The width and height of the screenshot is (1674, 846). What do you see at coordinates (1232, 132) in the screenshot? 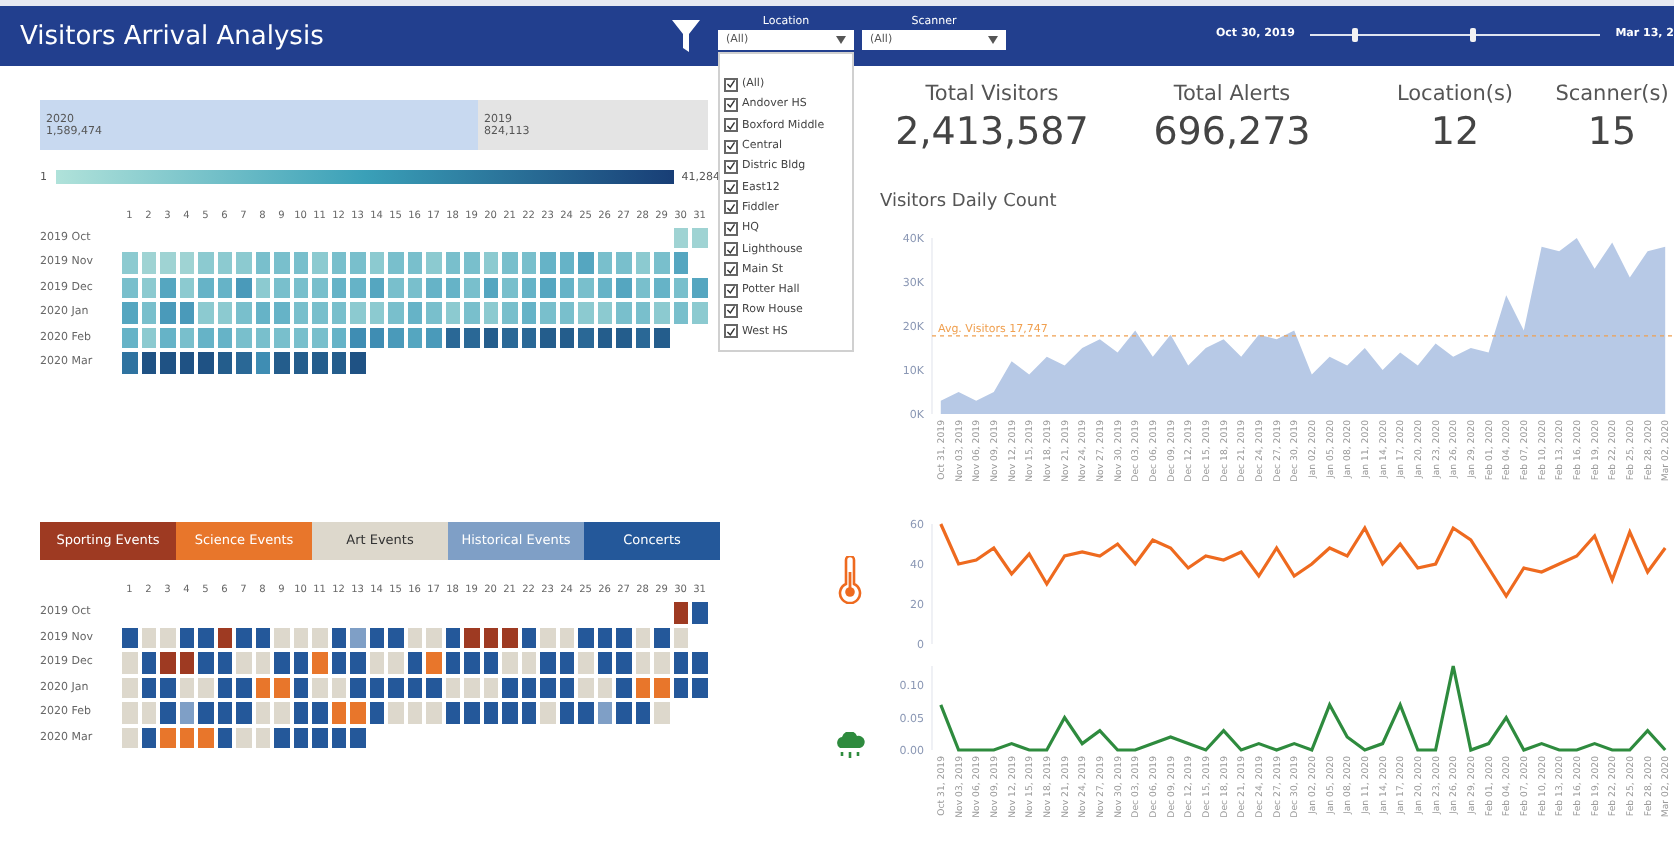
I see `kpi-value: 696,273` at bounding box center [1232, 132].